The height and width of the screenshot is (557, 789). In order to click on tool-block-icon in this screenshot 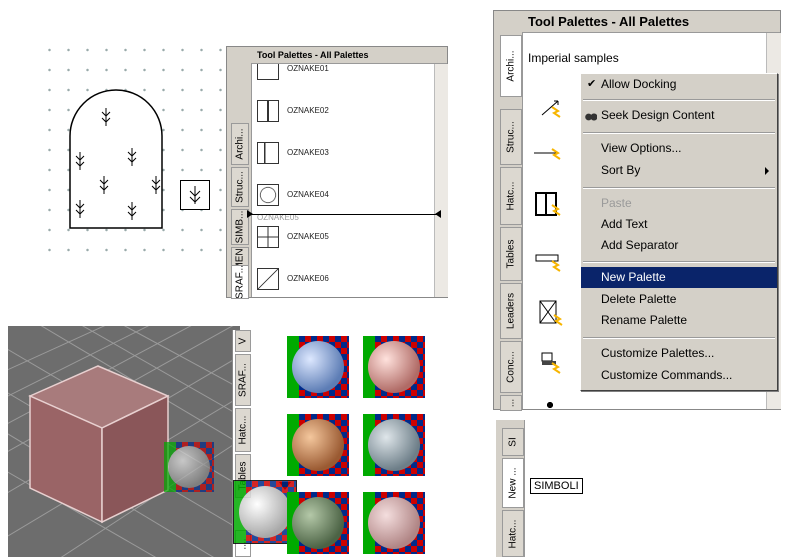, I will do `click(553, 364)`.